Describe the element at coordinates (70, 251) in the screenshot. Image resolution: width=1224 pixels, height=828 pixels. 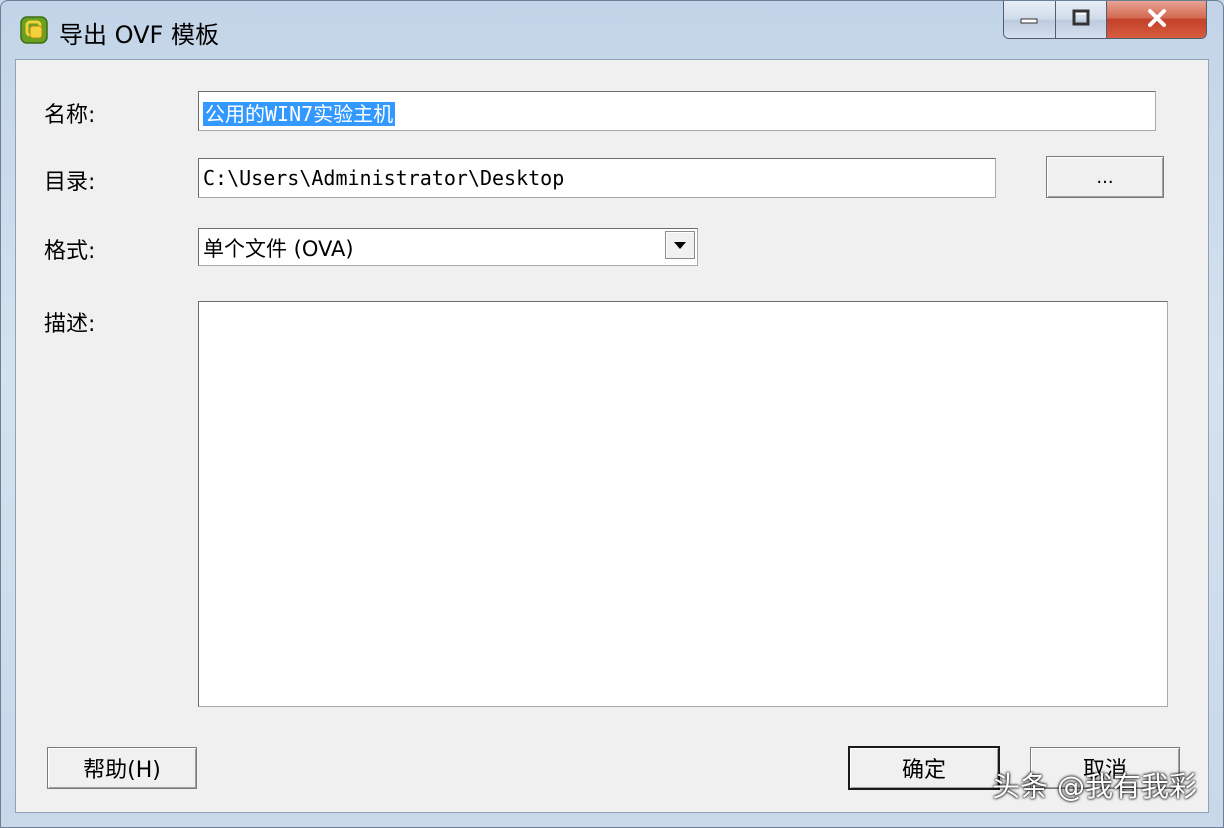
I see `format-label: 格式:` at that location.